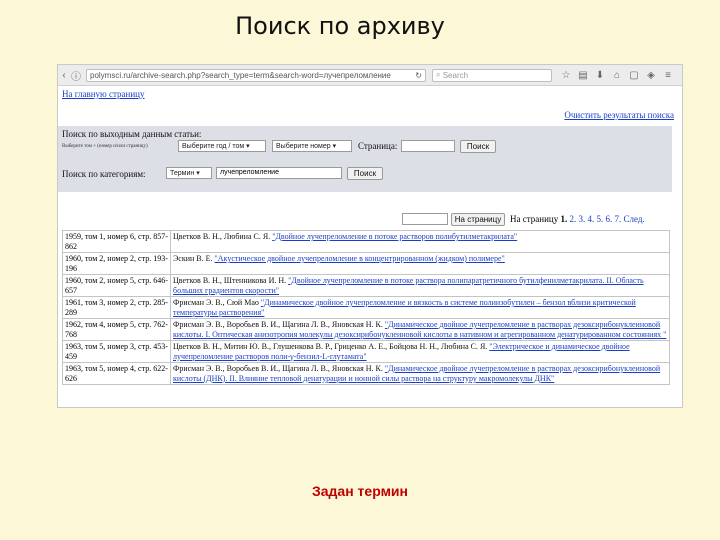  Describe the element at coordinates (590, 219) in the screenshot. I see `page-link-4: 4.` at that location.